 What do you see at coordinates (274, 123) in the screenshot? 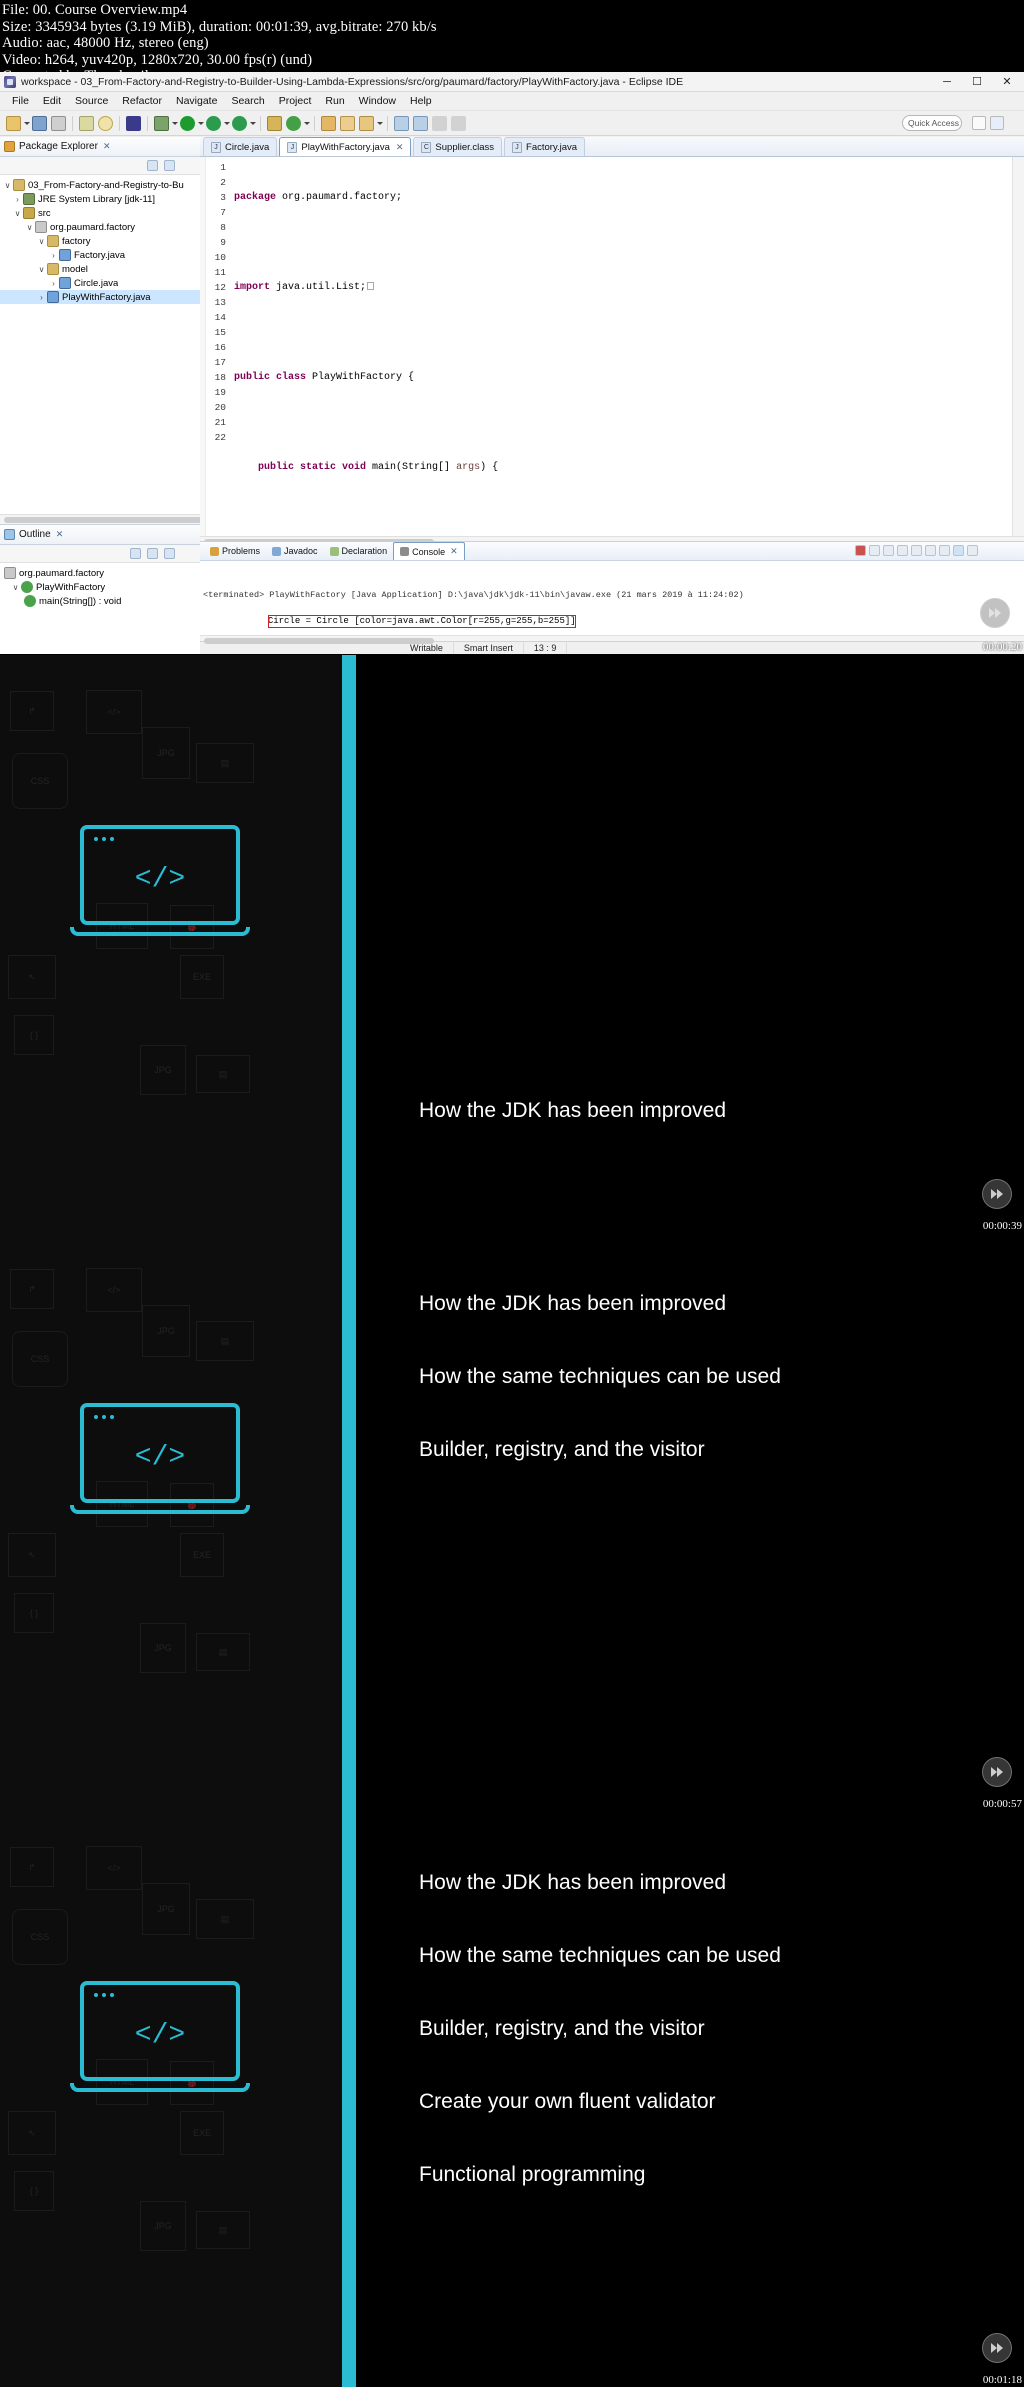
I see `new-class-icon` at bounding box center [274, 123].